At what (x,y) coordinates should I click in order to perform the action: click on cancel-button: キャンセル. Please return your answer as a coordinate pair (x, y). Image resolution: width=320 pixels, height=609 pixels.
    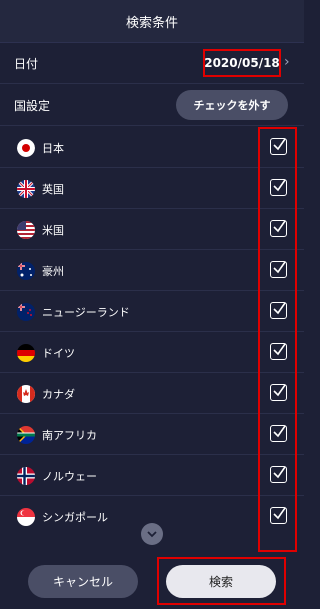
    Looking at the image, I should click on (83, 581).